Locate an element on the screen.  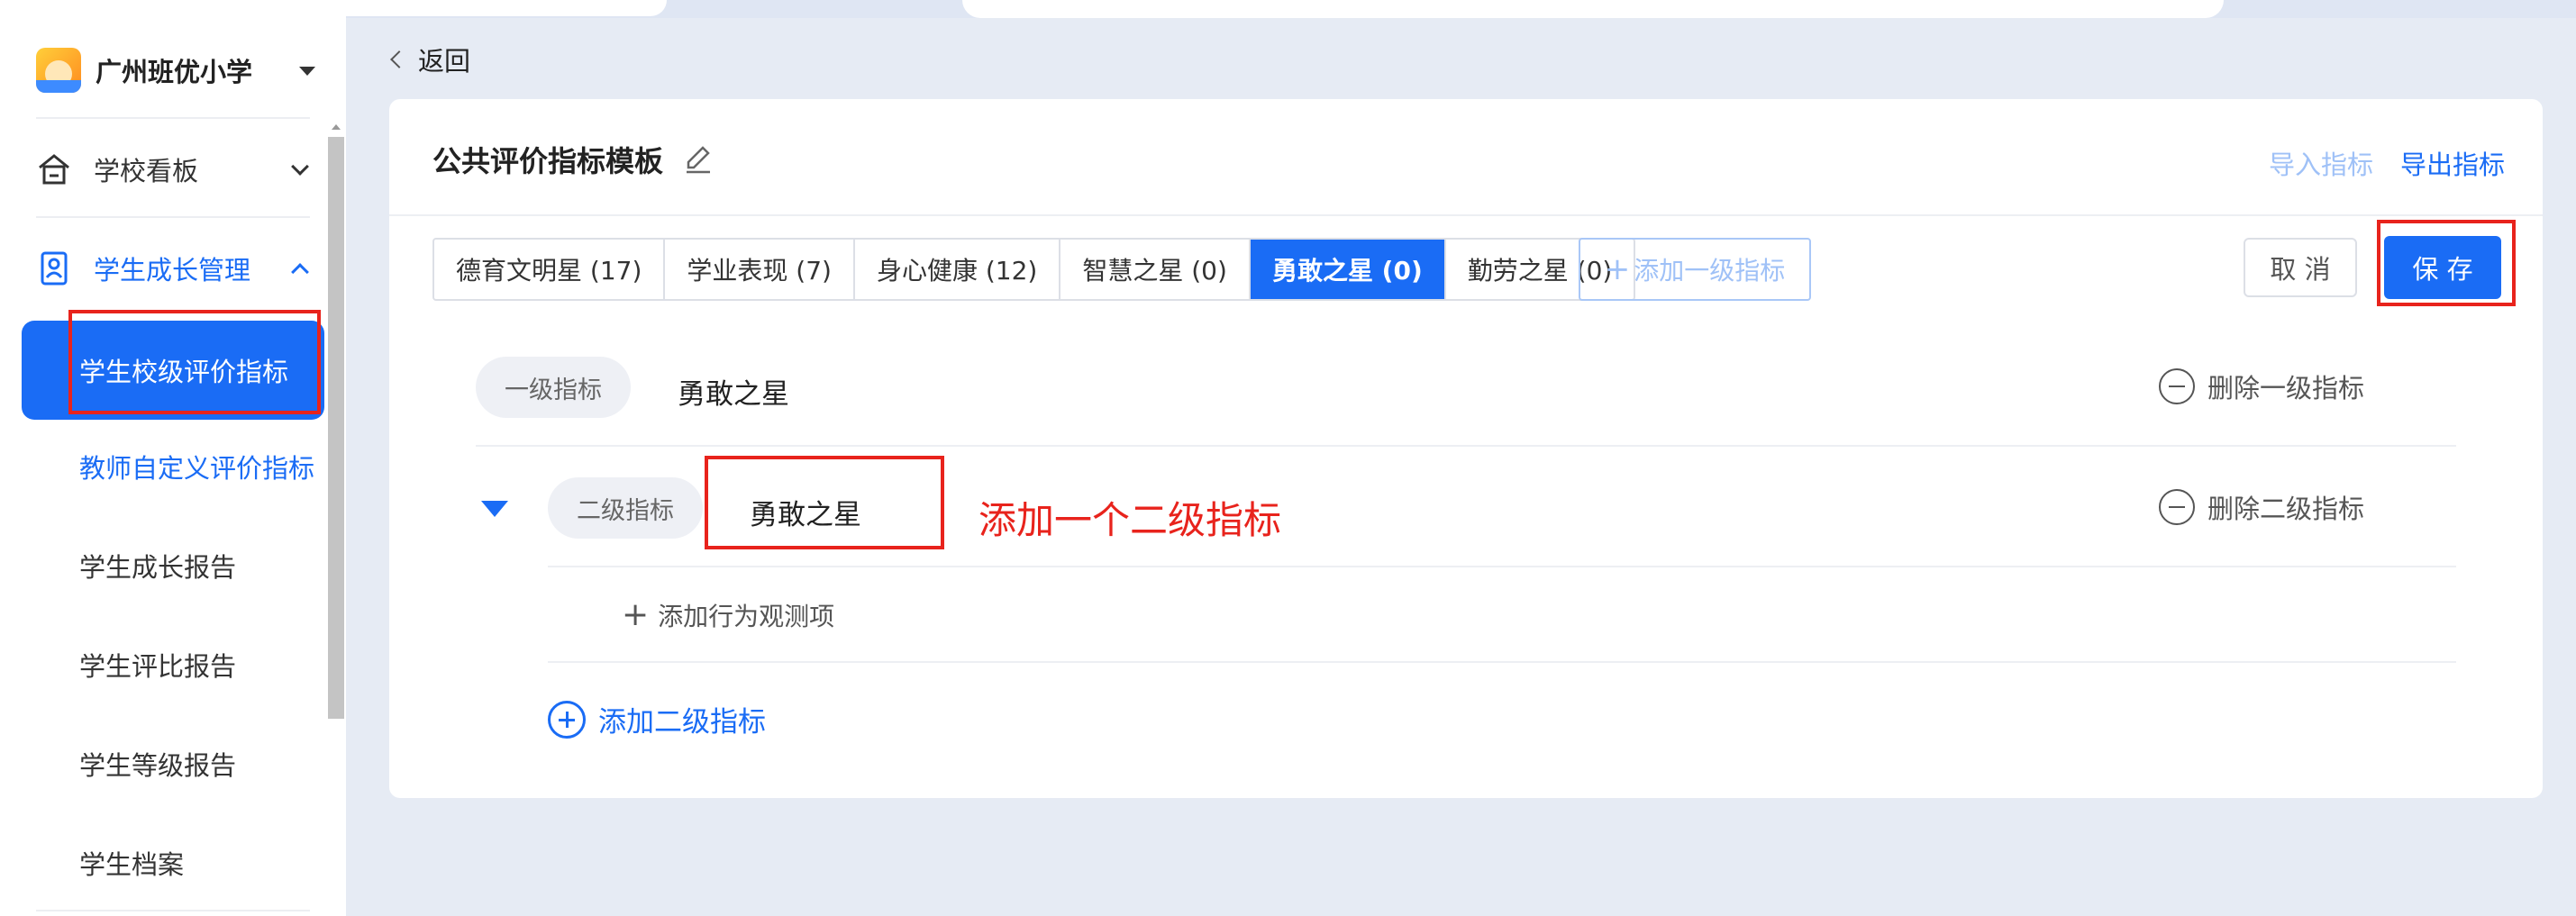
delete-level2-button: 删除二级指标 is located at coordinates (2261, 507).